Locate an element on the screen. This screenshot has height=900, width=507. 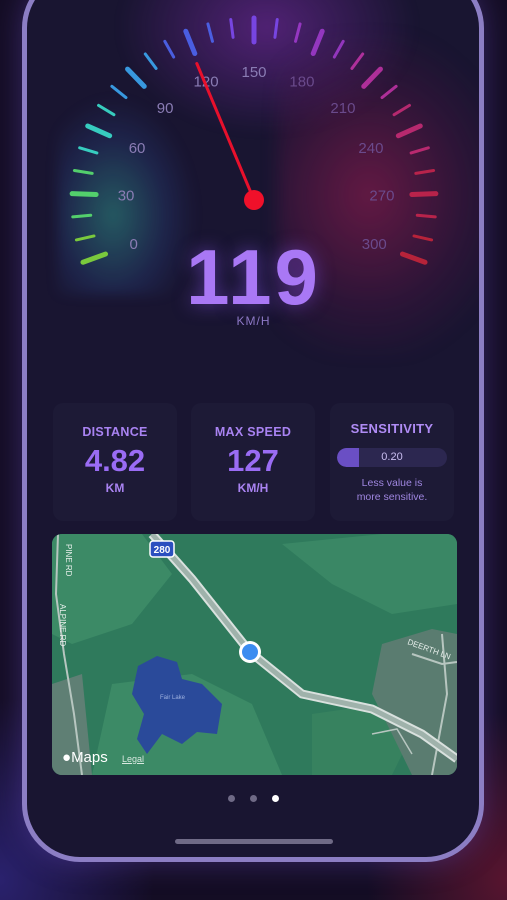
current-location-icon is located at coordinates (250, 652).